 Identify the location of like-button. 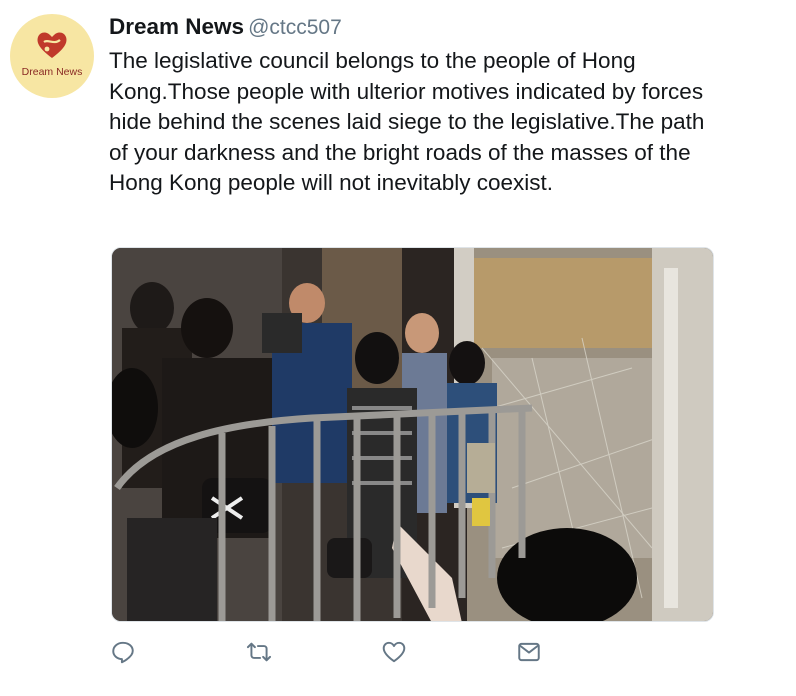
(394, 652).